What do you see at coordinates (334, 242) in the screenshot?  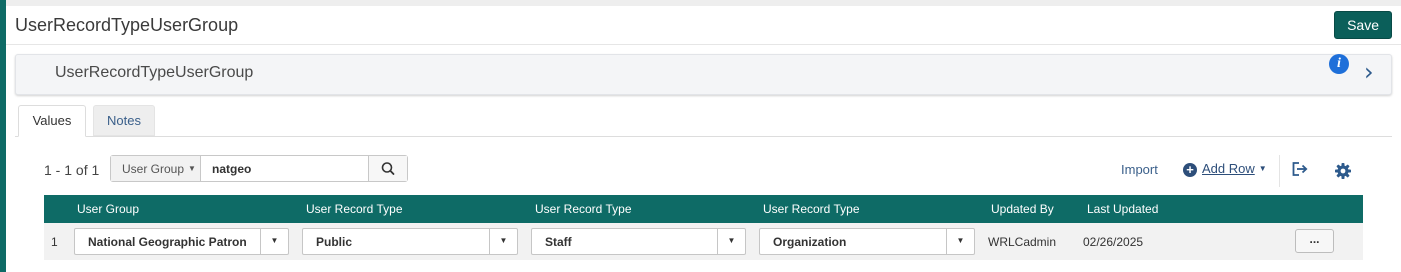 I see `user-record-type-value: Public` at bounding box center [334, 242].